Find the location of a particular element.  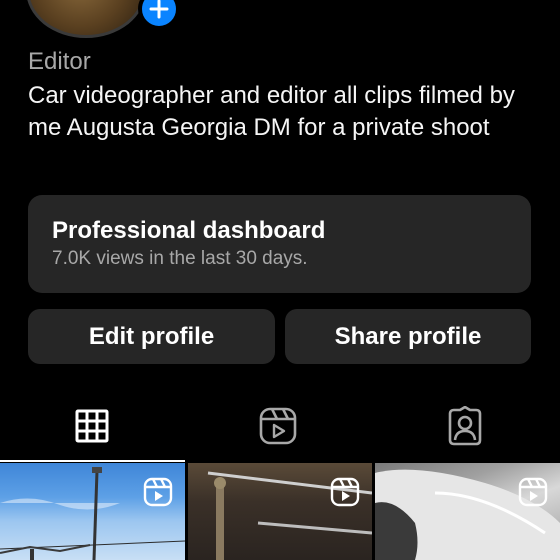

tab-reels is located at coordinates (278, 426).